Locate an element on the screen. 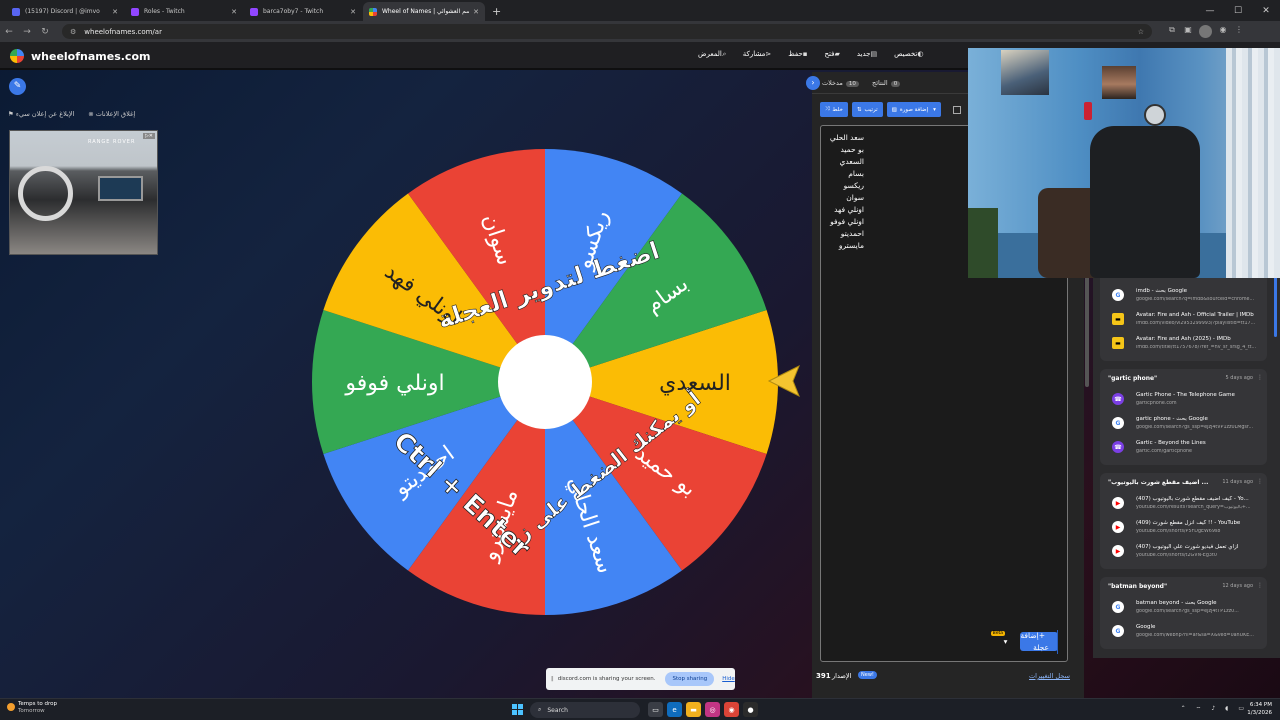 This screenshot has height=720, width=1280. add-image-button: ▨ إضافة صورة ▾ is located at coordinates (913, 109).